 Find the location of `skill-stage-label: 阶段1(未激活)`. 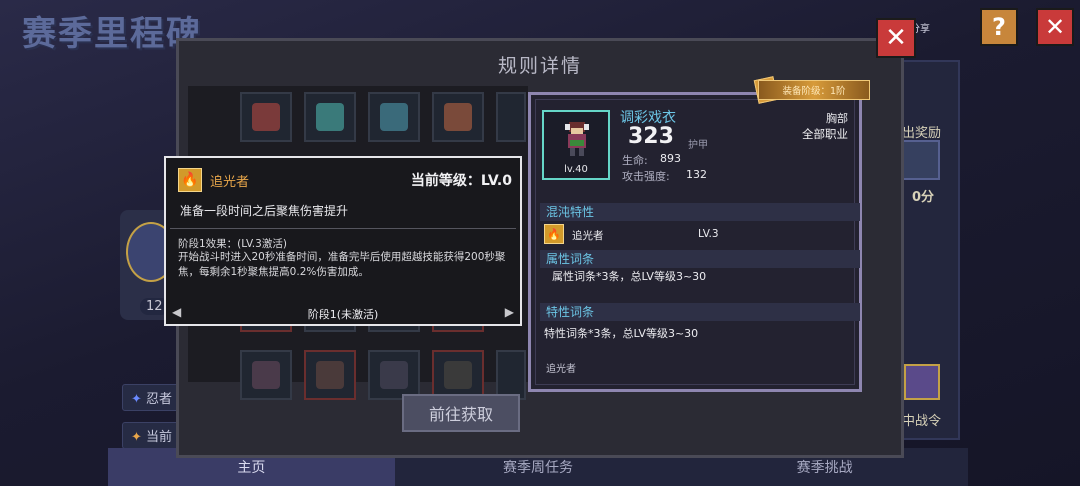

skill-stage-label: 阶段1(未激活) is located at coordinates (343, 314).